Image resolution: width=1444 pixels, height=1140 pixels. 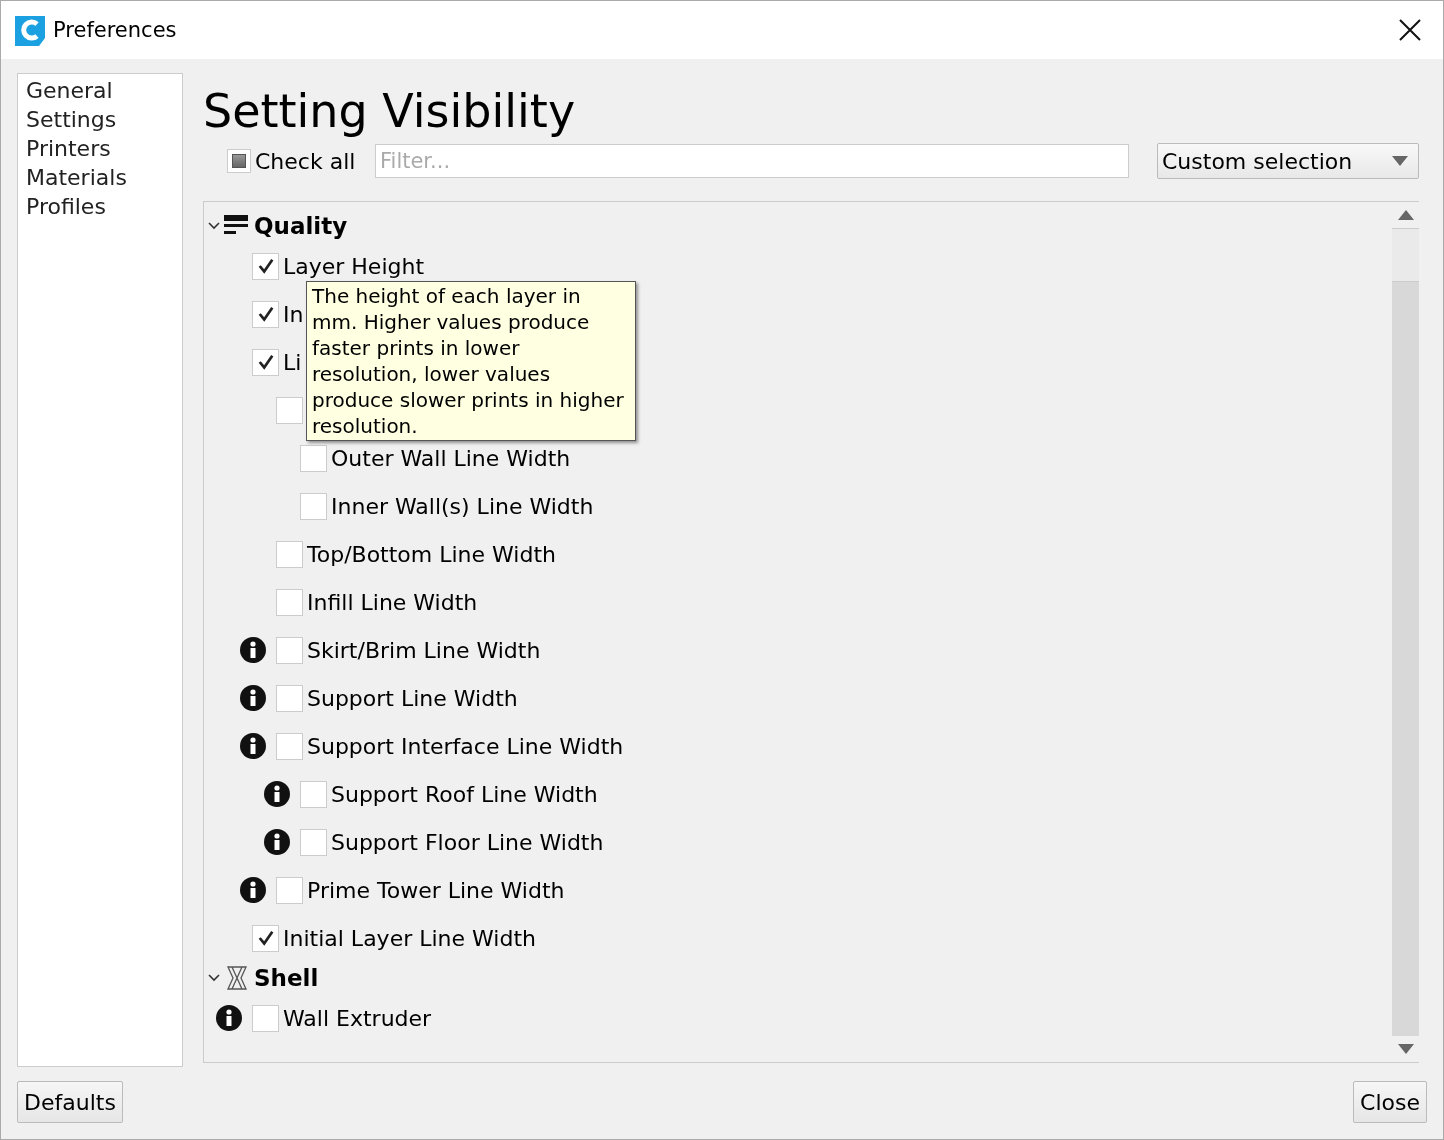 I want to click on scroll-up-icon, so click(x=1405, y=215).